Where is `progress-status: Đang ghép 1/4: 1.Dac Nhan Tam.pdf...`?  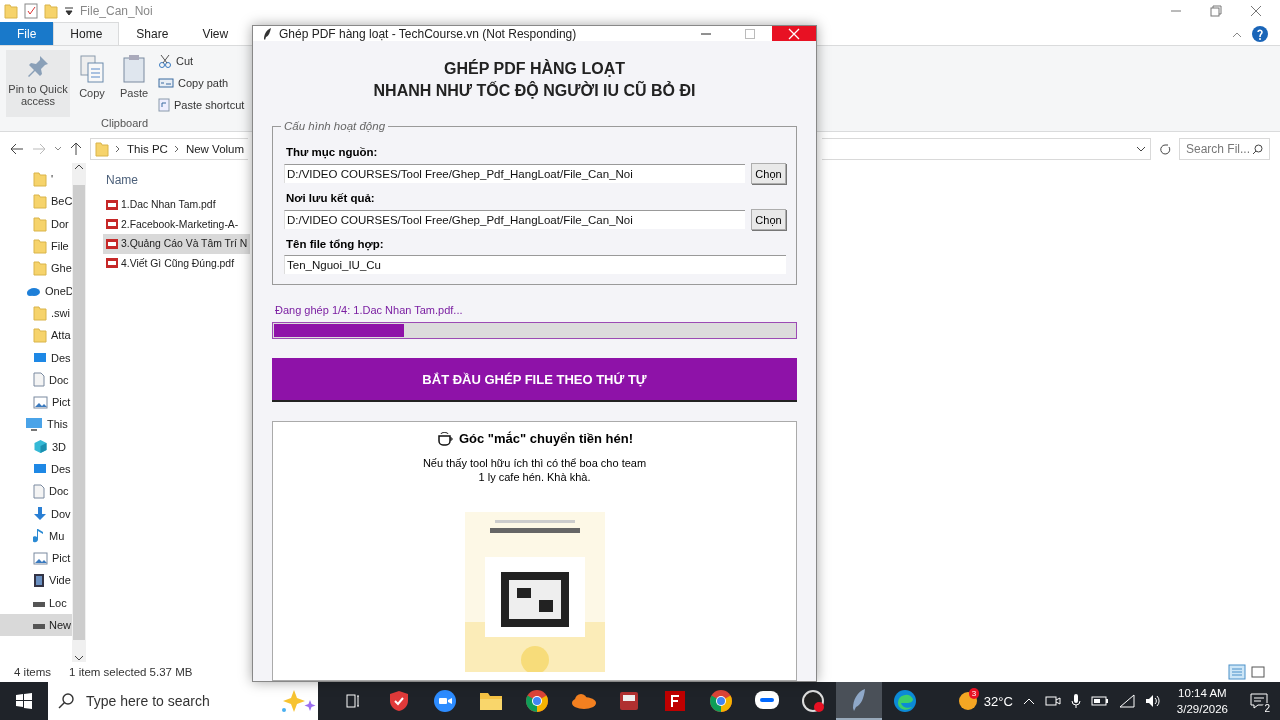 progress-status: Đang ghép 1/4: 1.Dac Nhan Tam.pdf... is located at coordinates (369, 310).